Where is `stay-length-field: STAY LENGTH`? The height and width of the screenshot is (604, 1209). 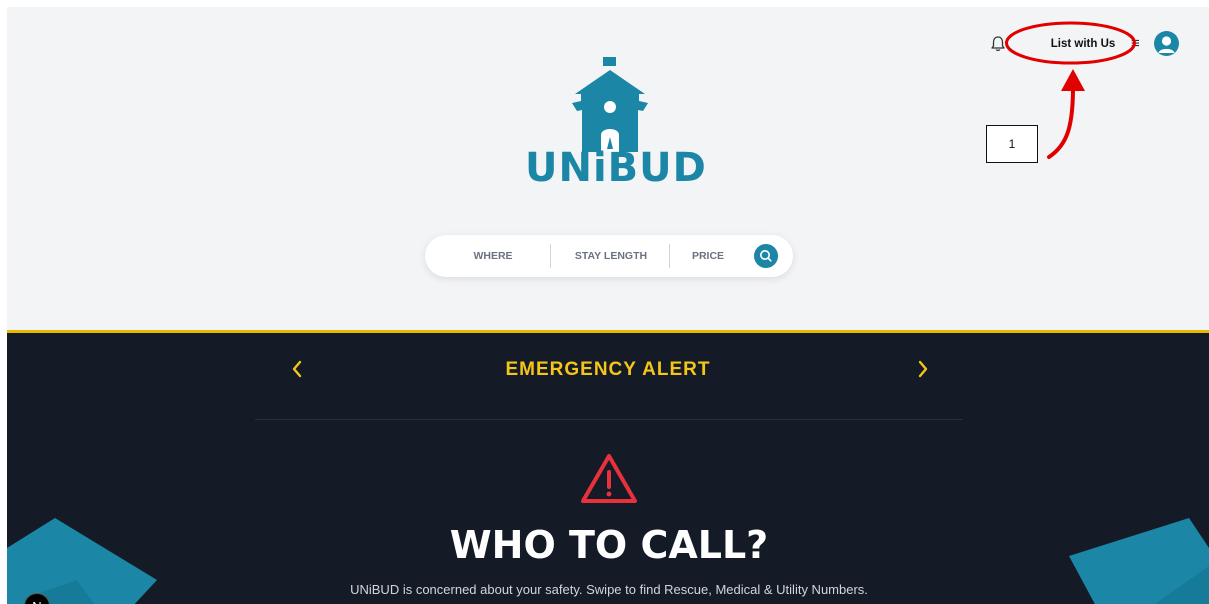
stay-length-field: STAY LENGTH is located at coordinates (611, 256).